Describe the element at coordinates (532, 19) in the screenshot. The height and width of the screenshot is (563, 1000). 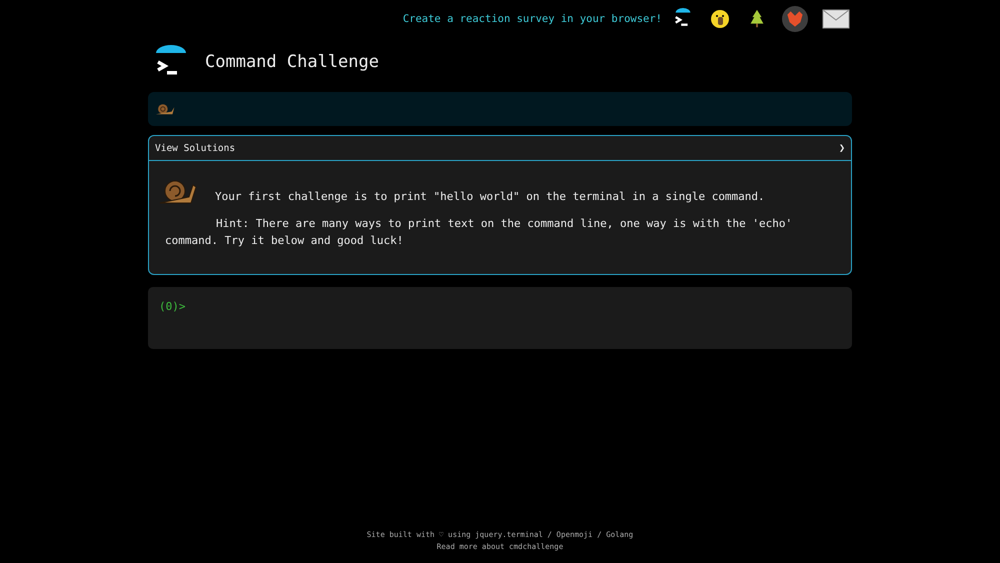
I see `survey-link: Create a reaction survey in your browser!` at that location.